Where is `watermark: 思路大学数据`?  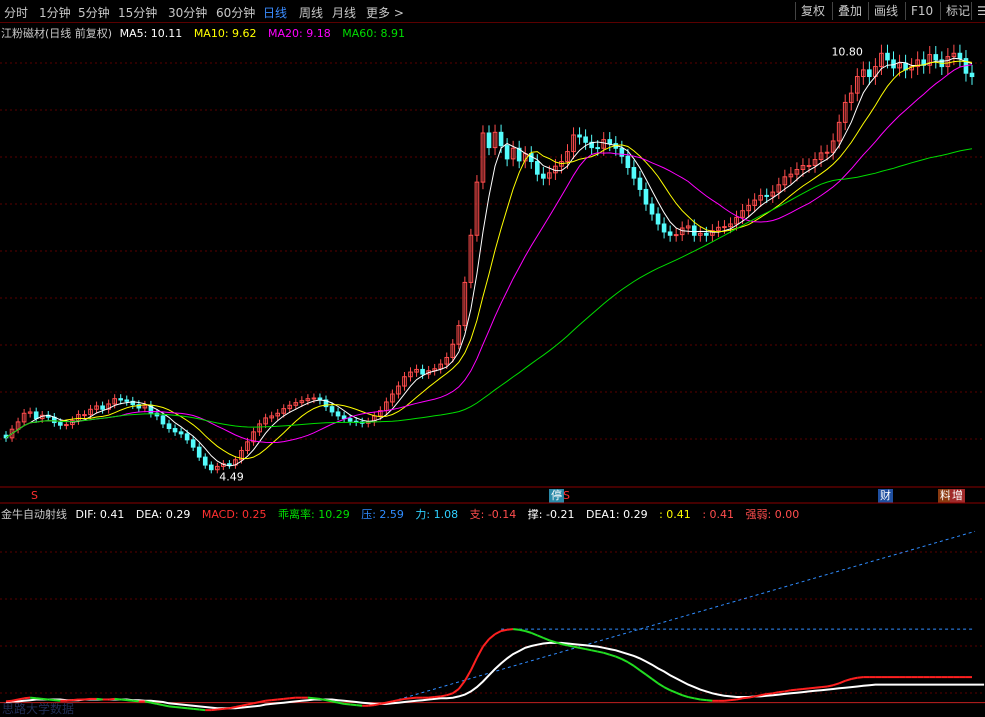 watermark: 思路大学数据 is located at coordinates (38, 709).